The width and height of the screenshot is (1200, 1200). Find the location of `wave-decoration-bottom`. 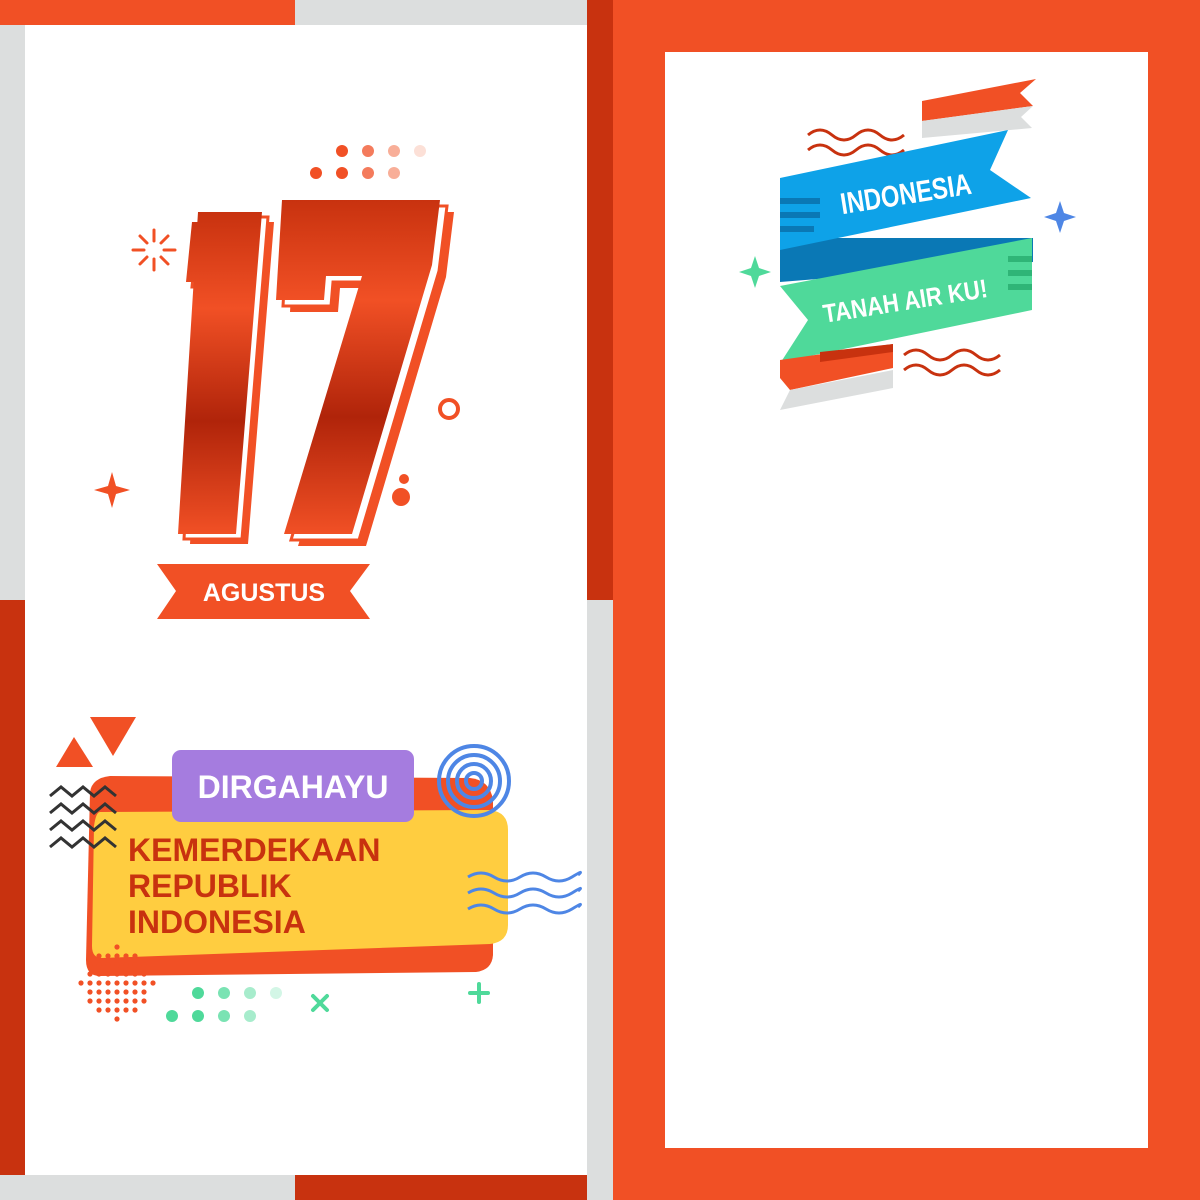

wave-decoration-bottom is located at coordinates (952, 362).